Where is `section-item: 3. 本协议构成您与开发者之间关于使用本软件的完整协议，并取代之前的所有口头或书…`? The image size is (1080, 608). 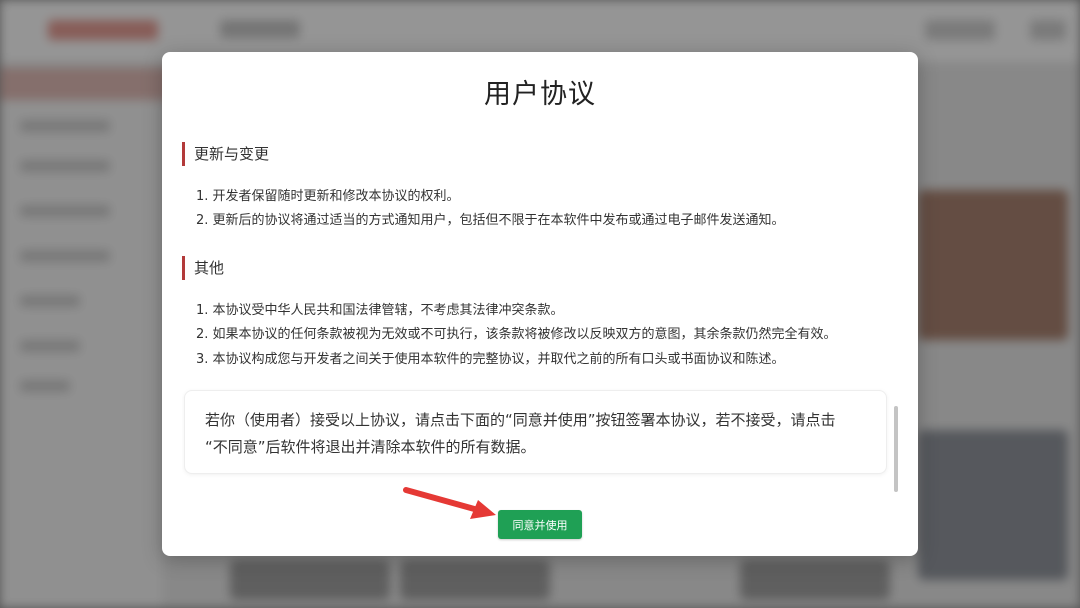
section-item: 3. 本协议构成您与开发者之间关于使用本软件的完整协议，并取代之前的所有口头或书… is located at coordinates (490, 359).